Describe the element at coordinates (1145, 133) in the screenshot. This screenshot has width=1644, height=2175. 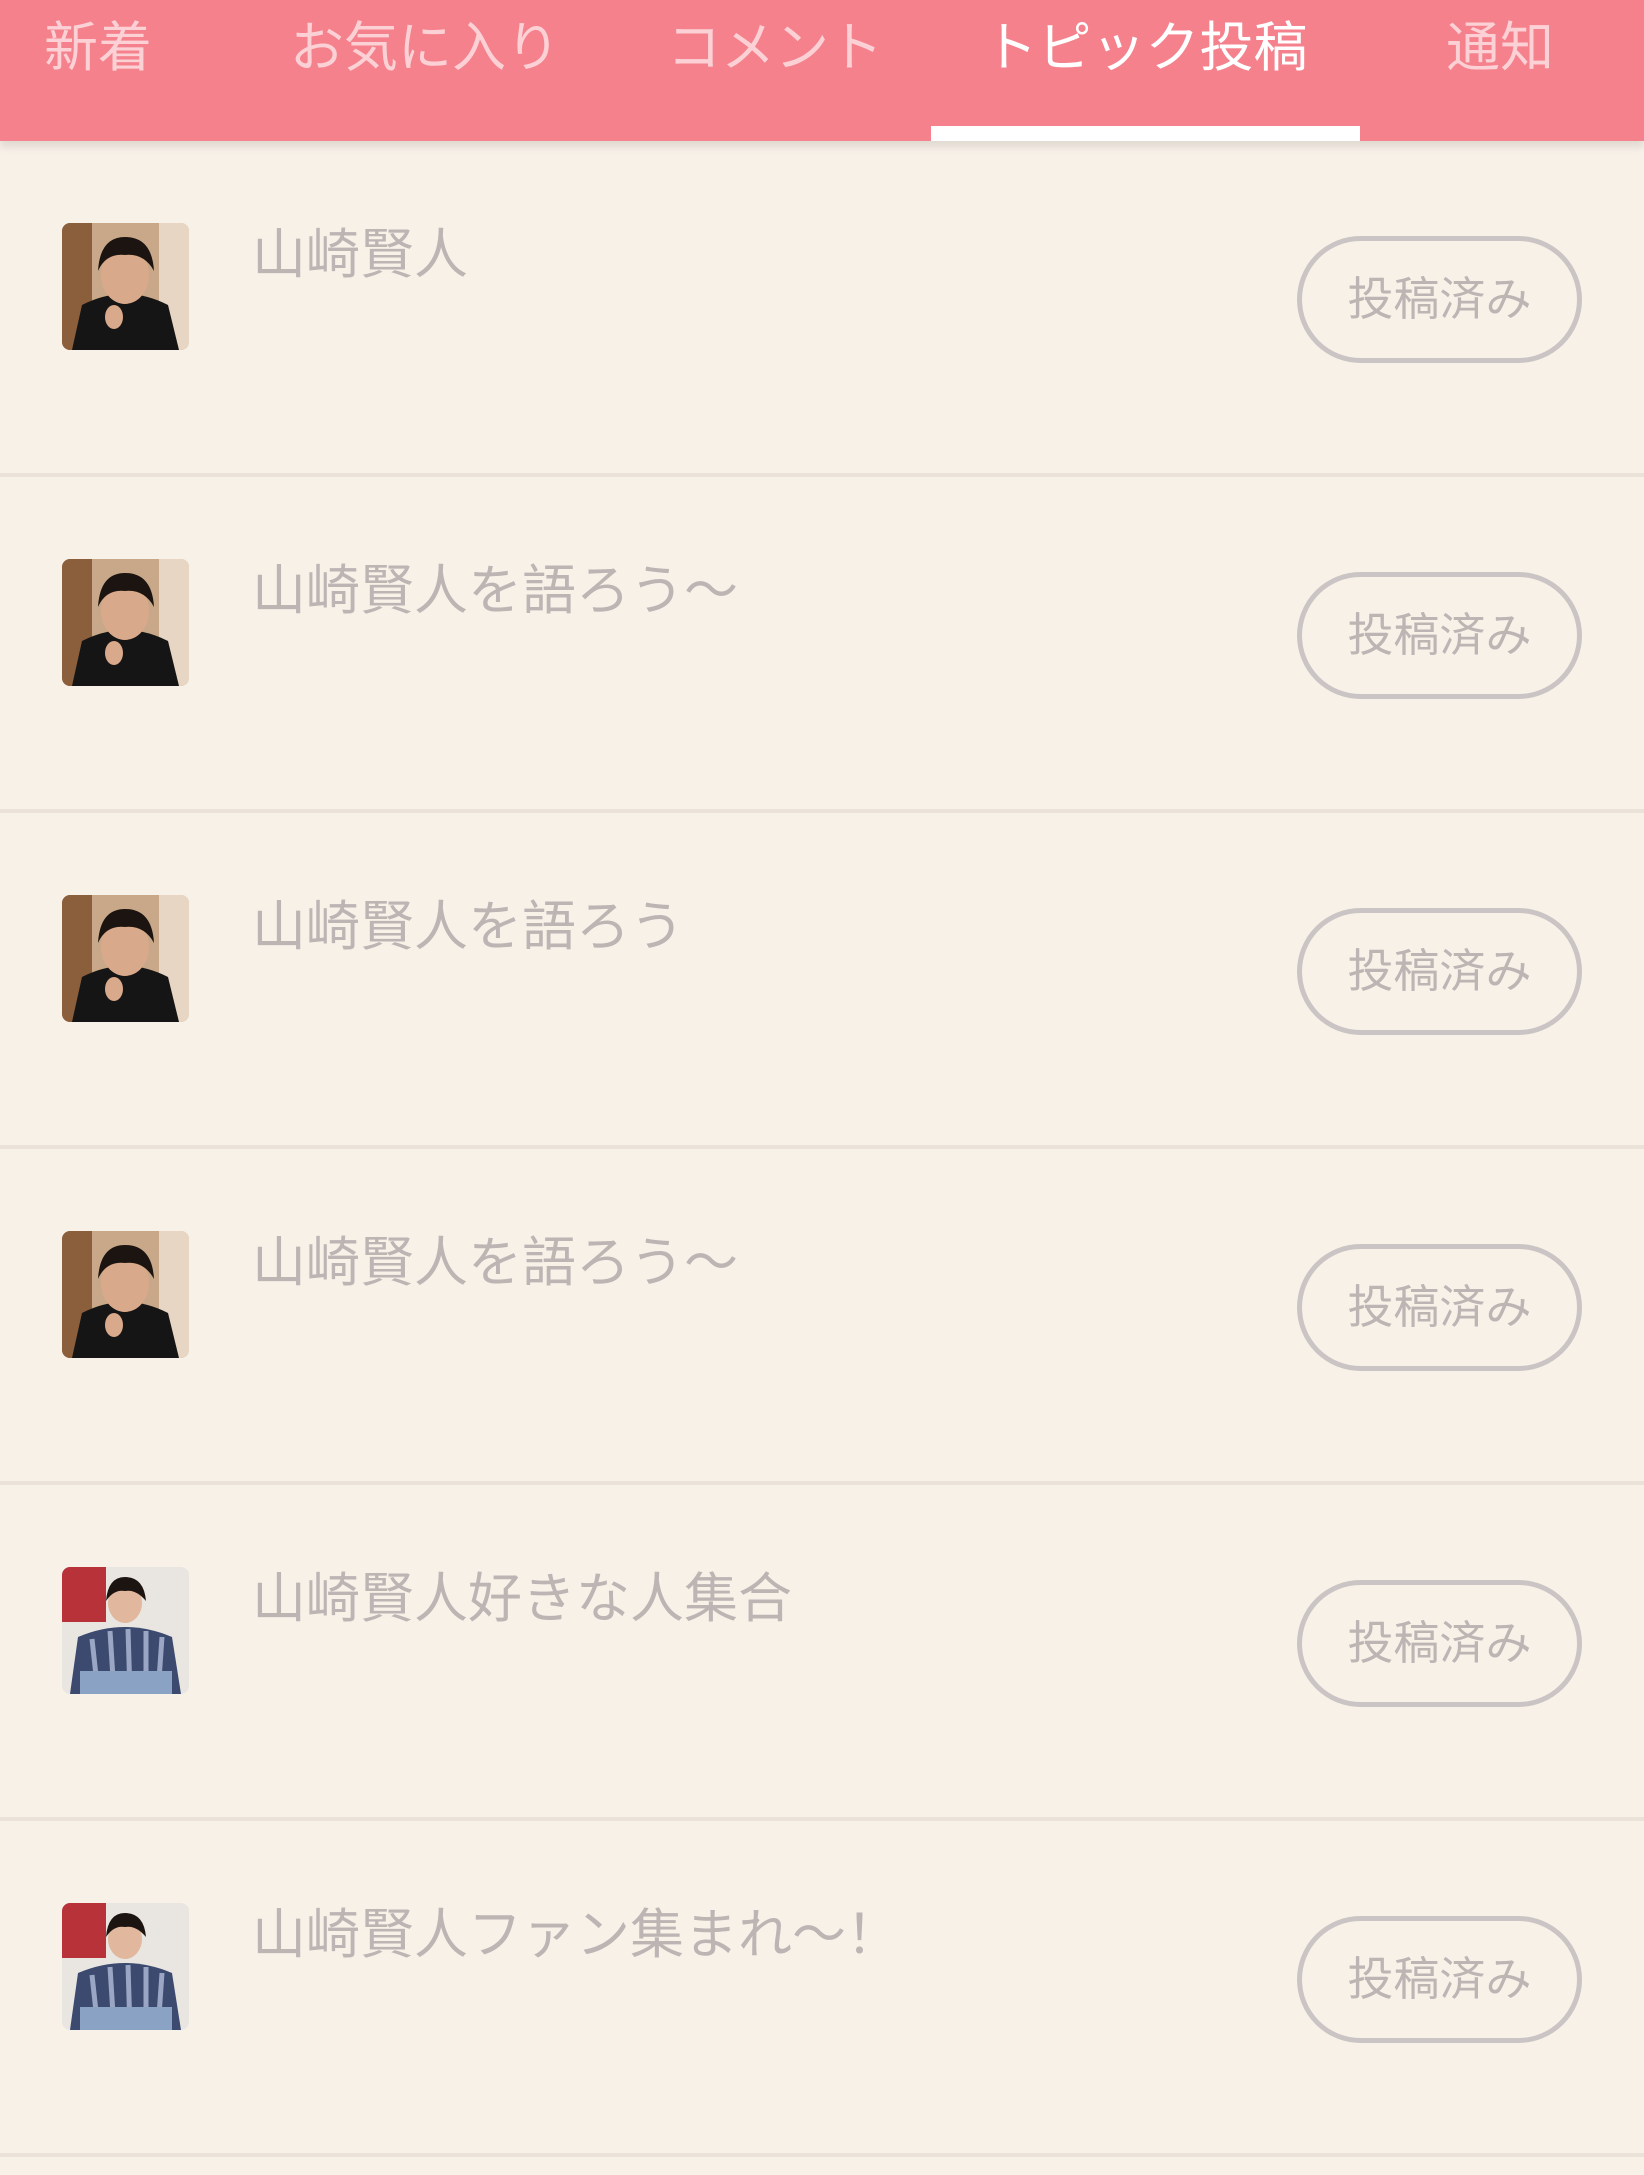
I see `active-tab-indicator` at that location.